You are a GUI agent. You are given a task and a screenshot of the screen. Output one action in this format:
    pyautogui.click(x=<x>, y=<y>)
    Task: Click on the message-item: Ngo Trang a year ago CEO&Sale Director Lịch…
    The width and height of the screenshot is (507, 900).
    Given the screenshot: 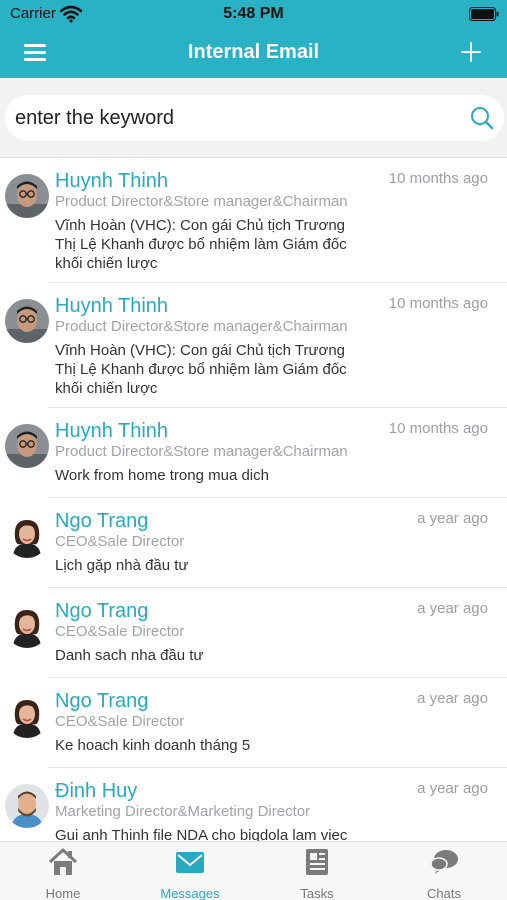 What is the action you would take?
    pyautogui.click(x=253, y=543)
    